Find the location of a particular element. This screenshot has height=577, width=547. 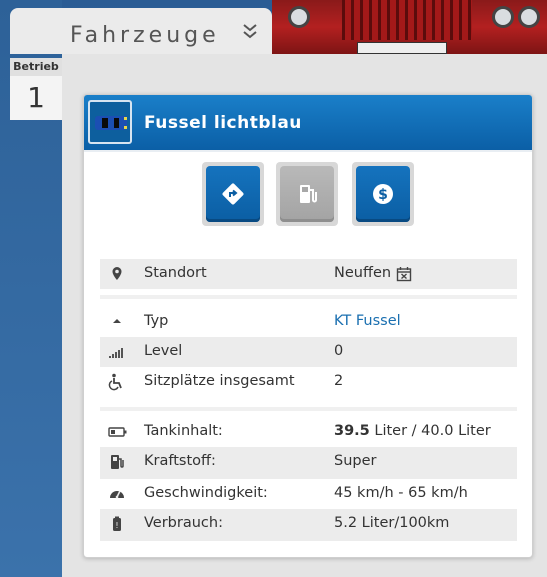

speed-label: Geschwindigkeit: is located at coordinates (206, 493).